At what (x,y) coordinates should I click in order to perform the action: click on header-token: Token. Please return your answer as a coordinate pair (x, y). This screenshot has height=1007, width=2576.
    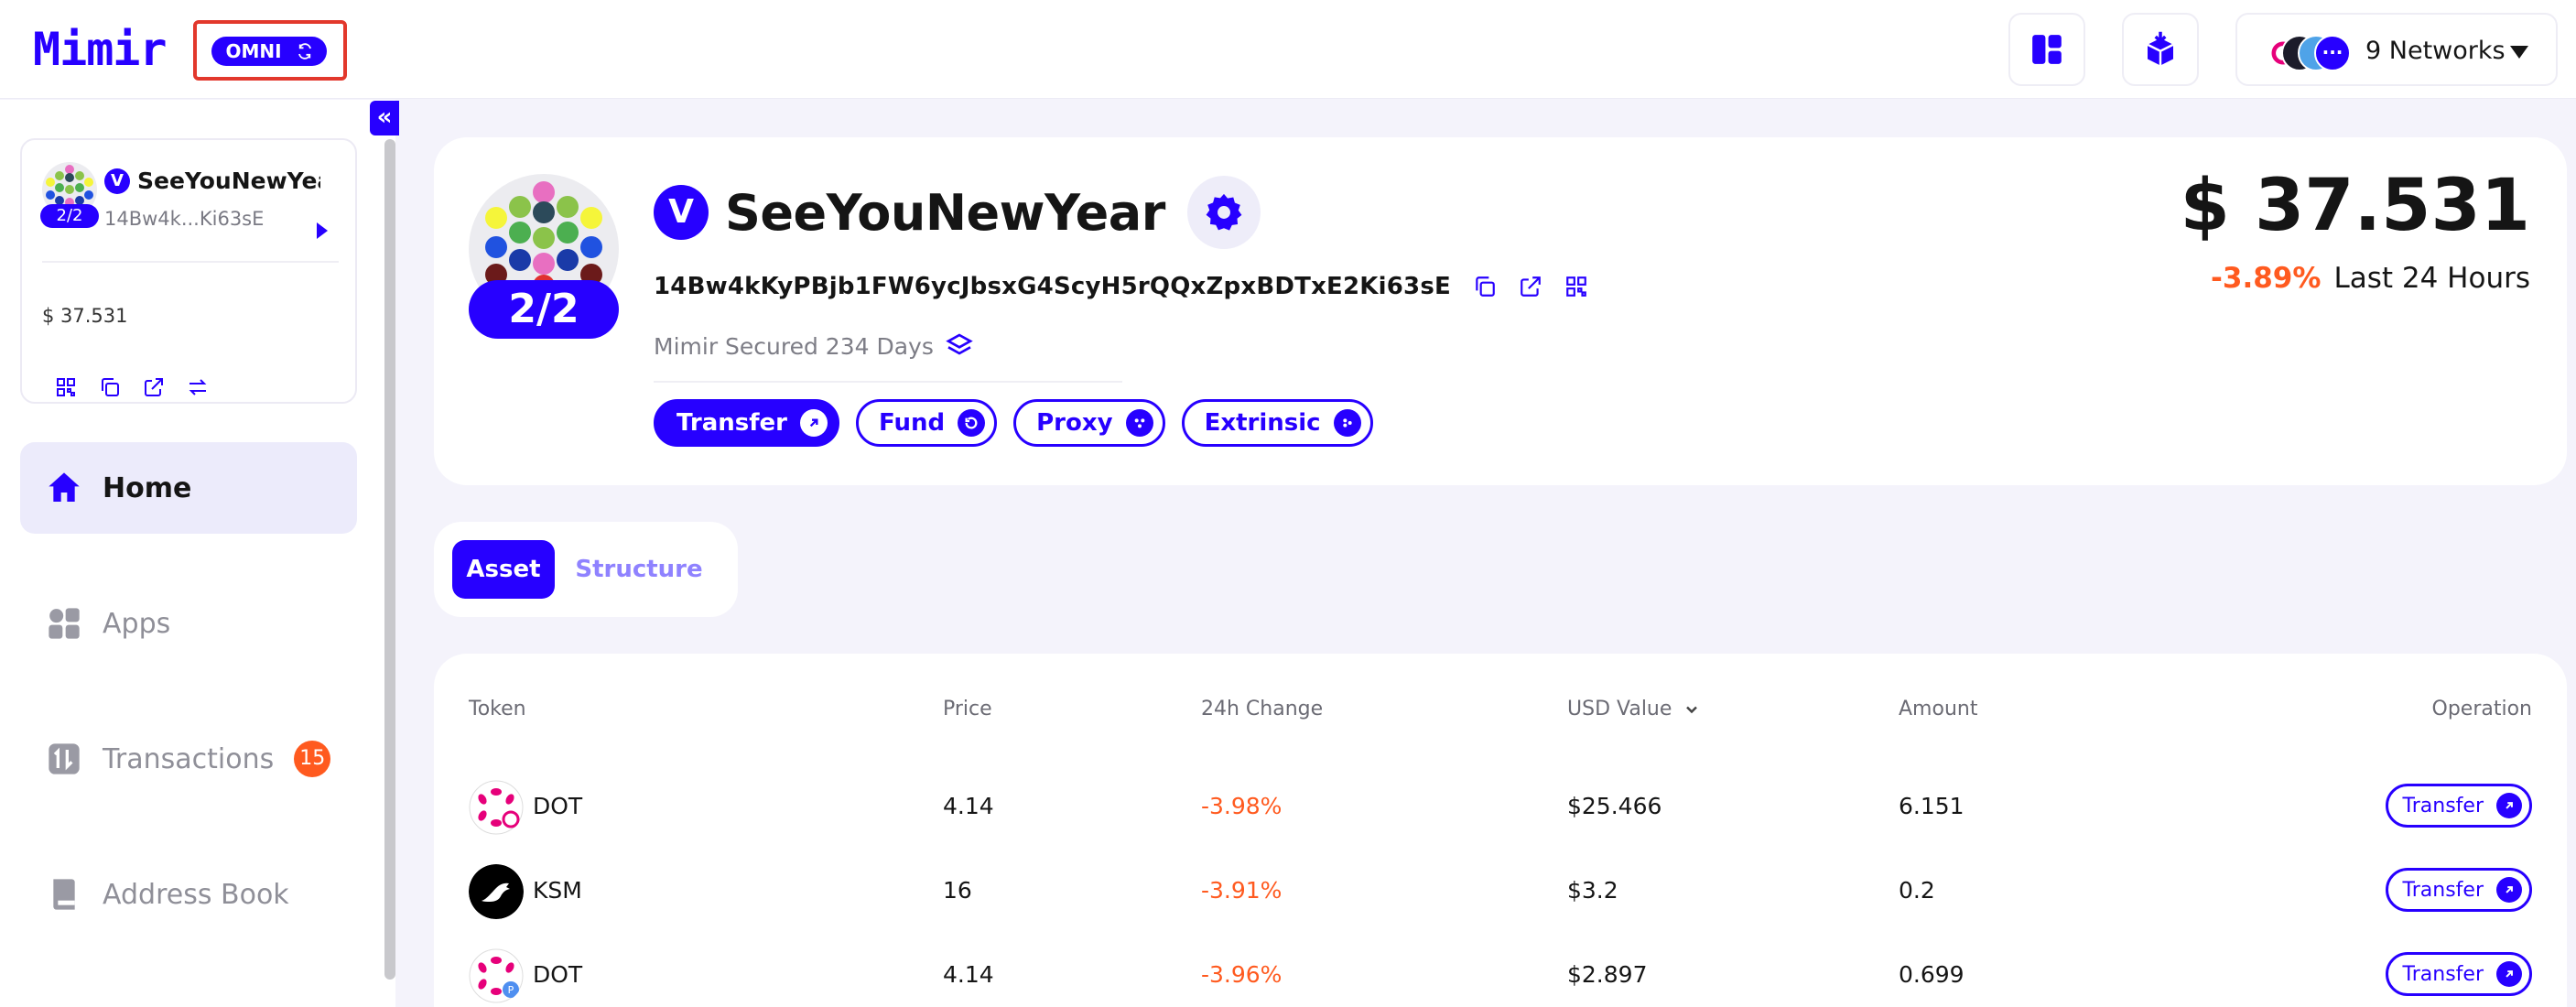
    Looking at the image, I should click on (498, 709).